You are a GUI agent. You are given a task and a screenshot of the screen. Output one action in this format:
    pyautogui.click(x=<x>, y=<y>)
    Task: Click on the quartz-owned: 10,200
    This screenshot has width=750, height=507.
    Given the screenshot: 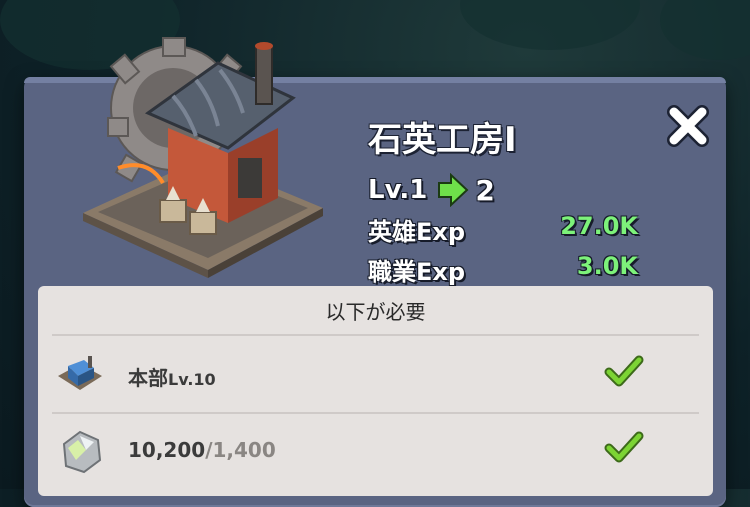 What is the action you would take?
    pyautogui.click(x=167, y=450)
    